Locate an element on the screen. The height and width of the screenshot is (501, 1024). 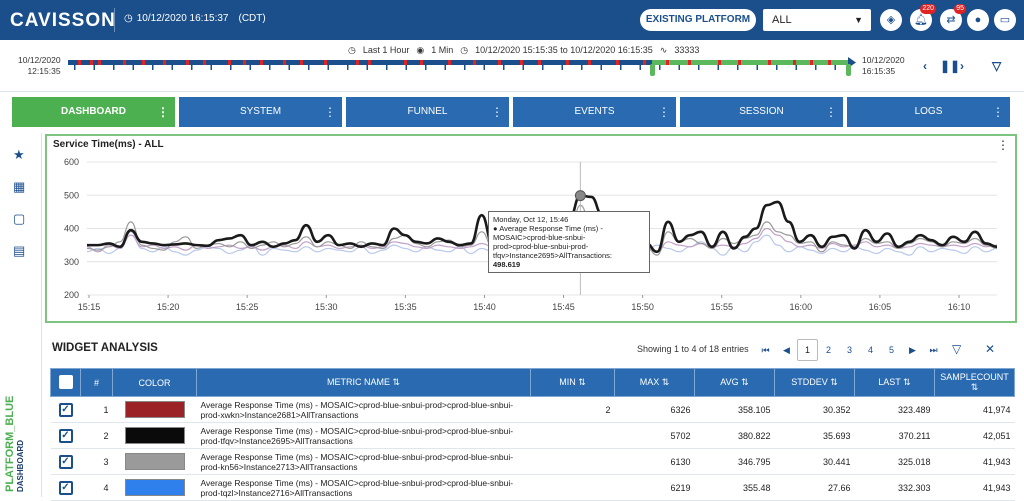
tooltip-path-2: prod>cprod-blue-snbui-prod- is located at coordinates (541, 246).